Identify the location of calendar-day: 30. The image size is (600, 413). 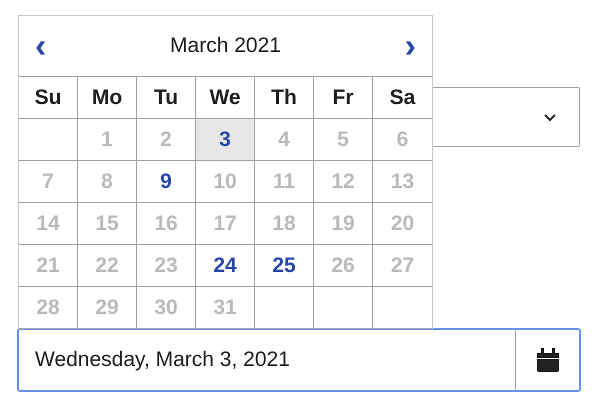
(166, 308).